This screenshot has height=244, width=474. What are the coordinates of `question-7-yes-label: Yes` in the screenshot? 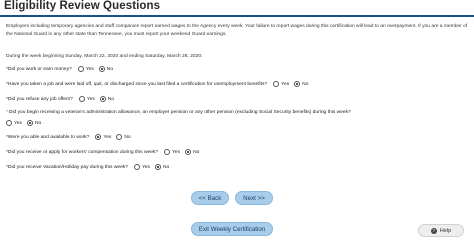 It's located at (145, 167).